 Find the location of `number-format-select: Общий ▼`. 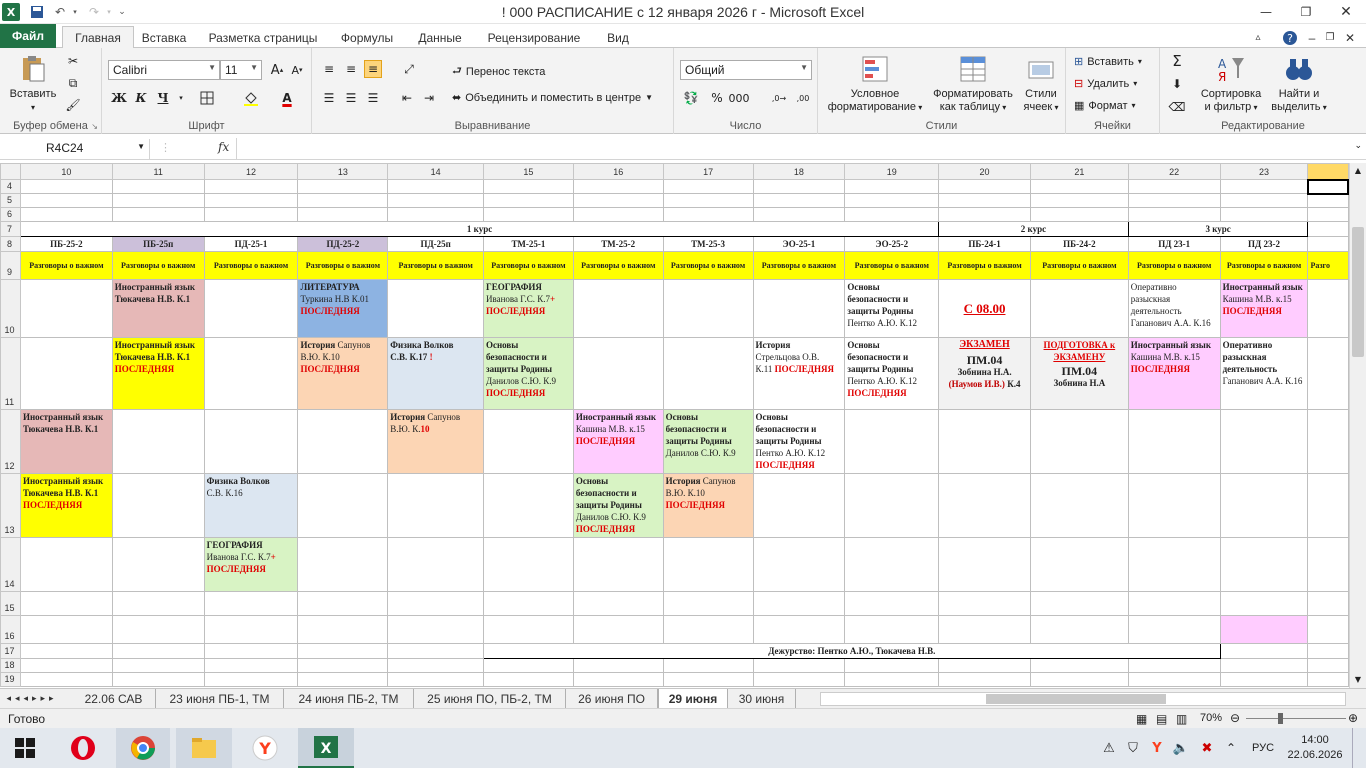

number-format-select: Общий ▼ is located at coordinates (746, 70).